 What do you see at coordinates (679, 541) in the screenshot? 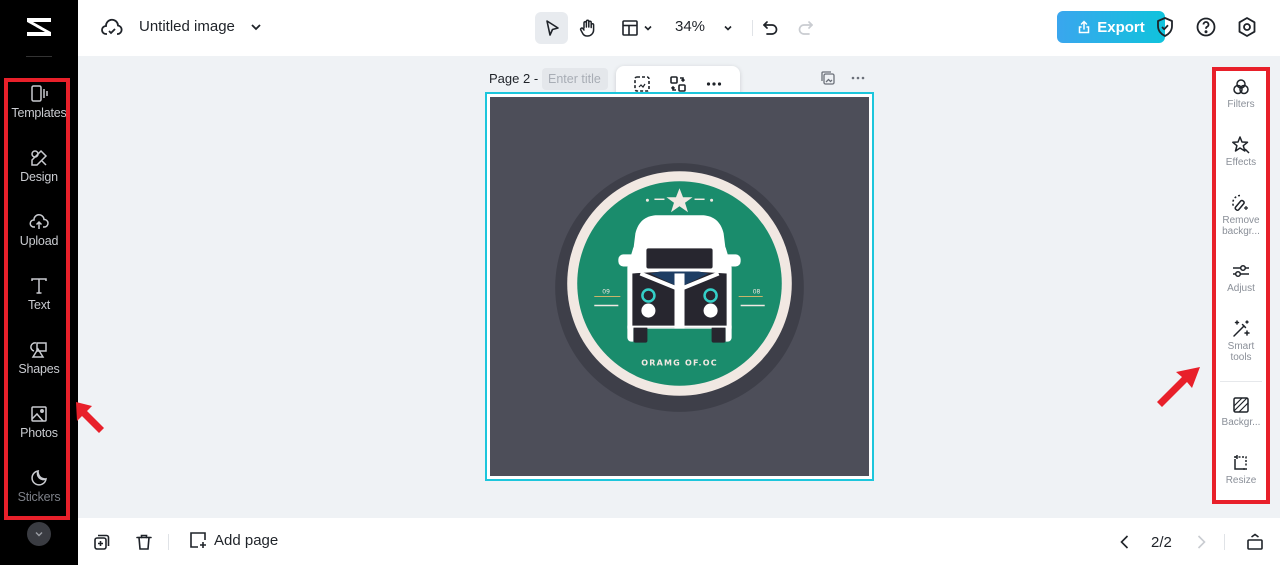
I see `bottom-bar: Add page 2/2` at bounding box center [679, 541].